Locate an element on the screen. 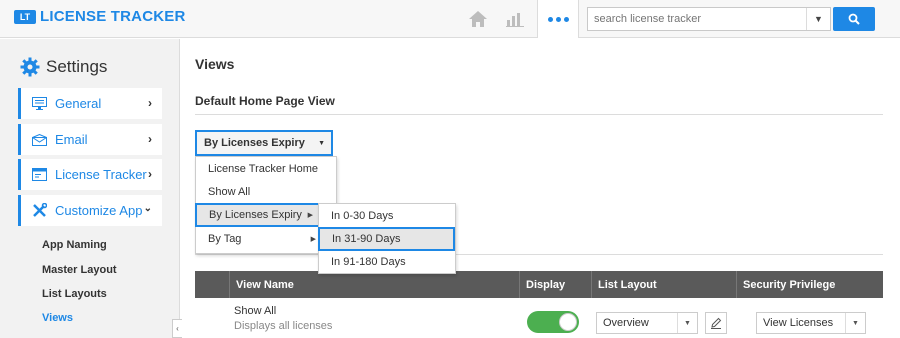 The height and width of the screenshot is (338, 900). security-privilege-select: View Licenses ▼ is located at coordinates (811, 323).